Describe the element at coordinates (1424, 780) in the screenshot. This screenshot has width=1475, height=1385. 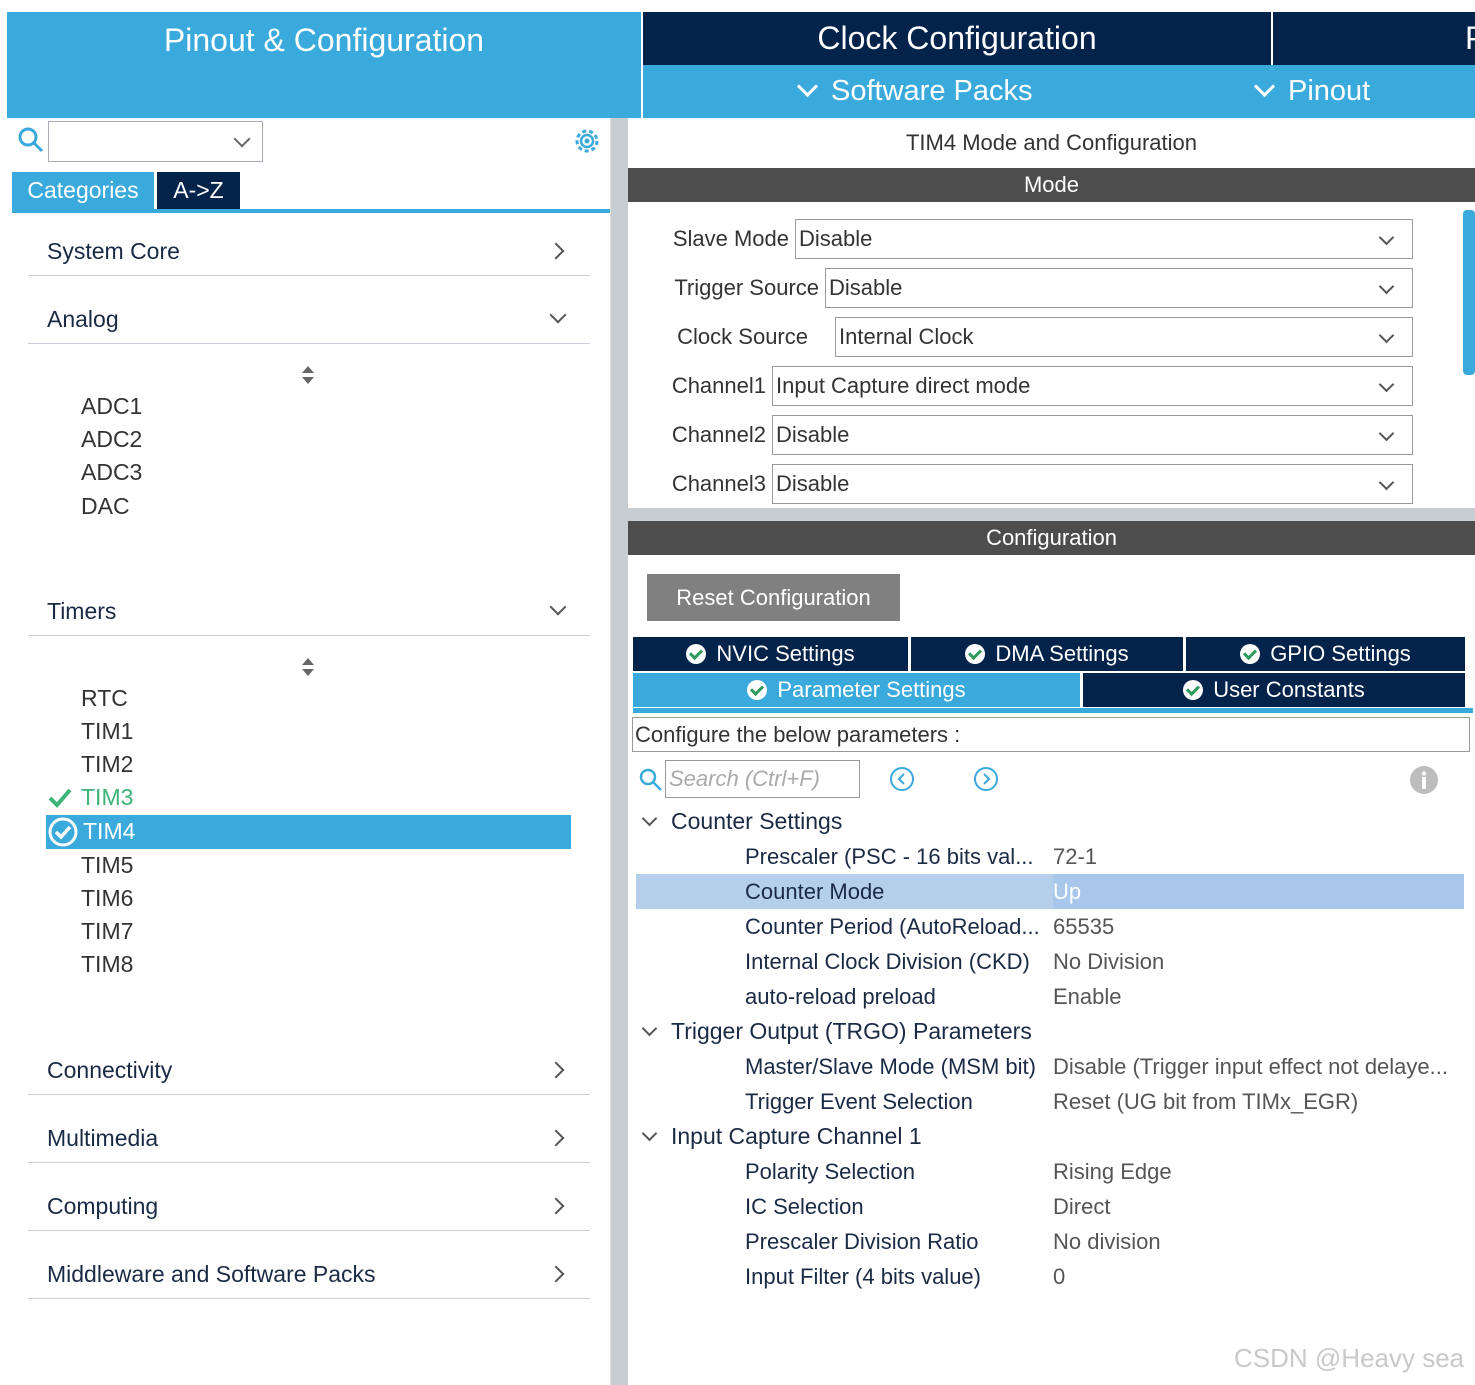
I see `info-icon` at that location.